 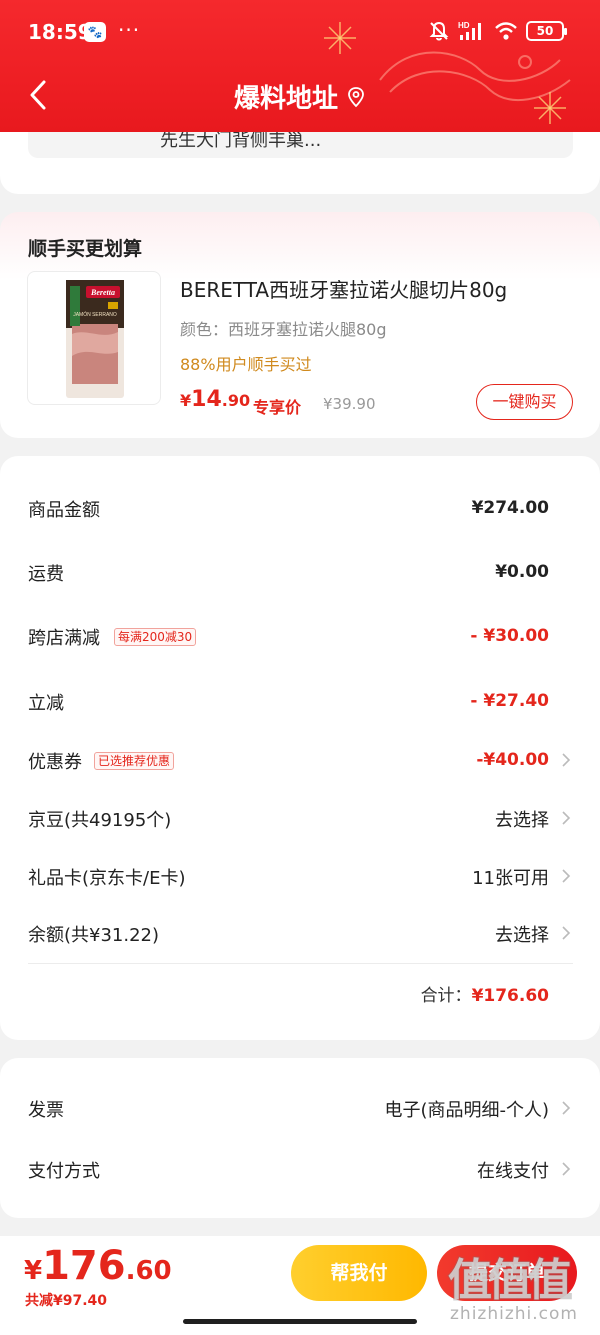 I want to click on status-icons: HD 50, so click(x=497, y=31).